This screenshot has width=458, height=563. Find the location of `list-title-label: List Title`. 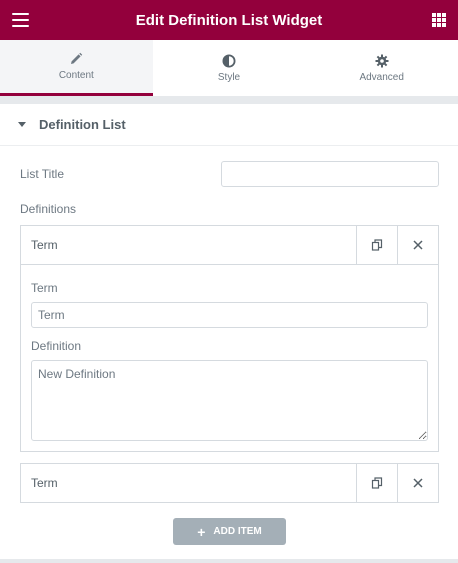

list-title-label: List Title is located at coordinates (42, 174).